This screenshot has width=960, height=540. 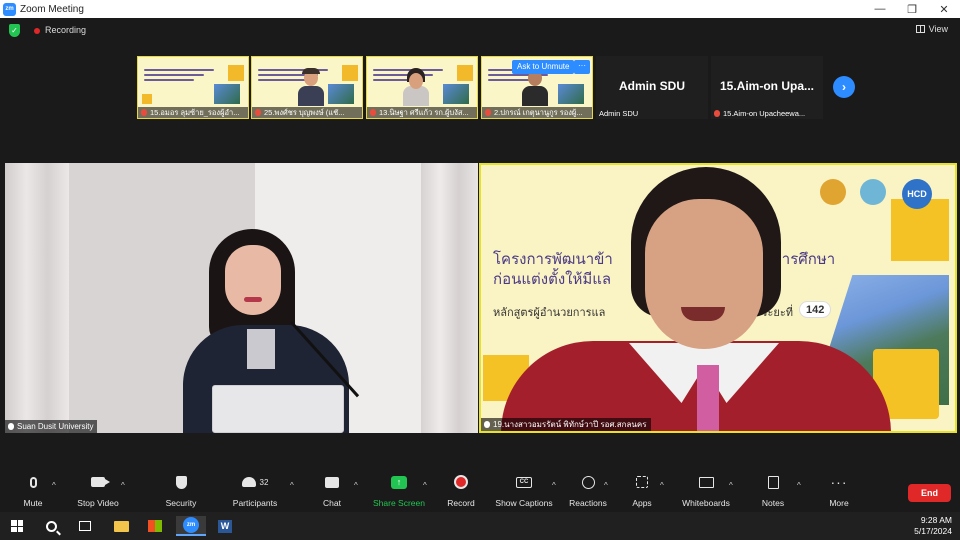 What do you see at coordinates (37, 31) in the screenshot?
I see `recording-dot-icon` at bounding box center [37, 31].